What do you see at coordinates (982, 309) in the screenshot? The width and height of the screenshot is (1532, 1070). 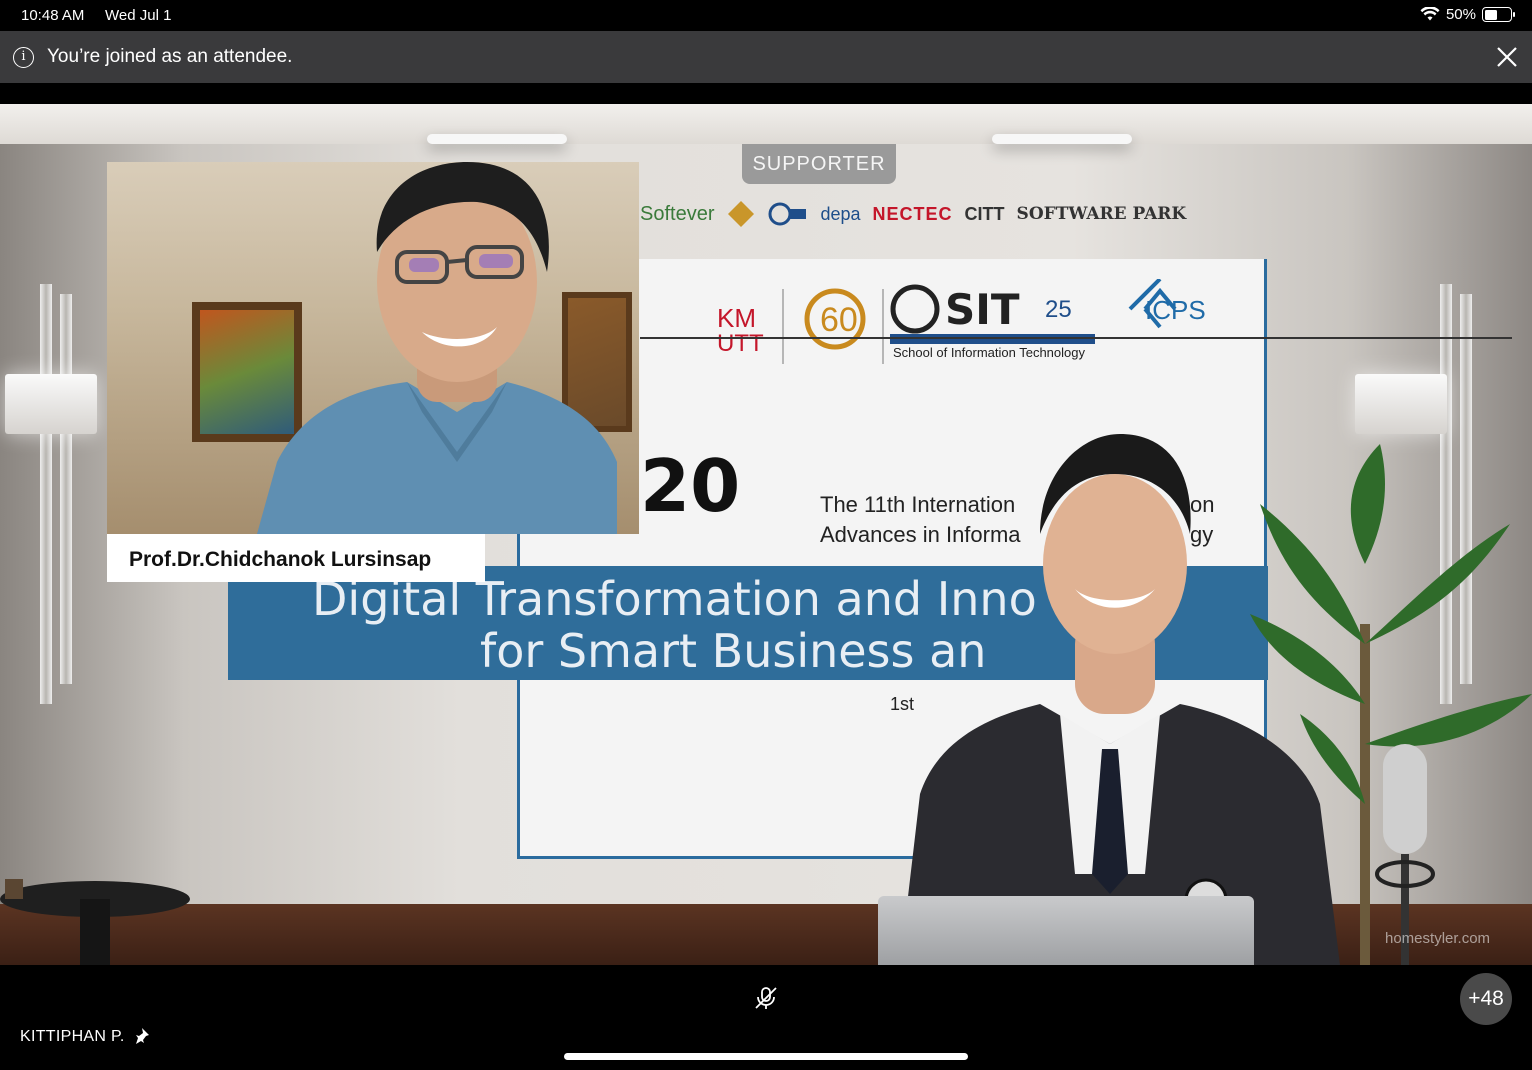 I see `svg-text: SIT` at bounding box center [982, 309].